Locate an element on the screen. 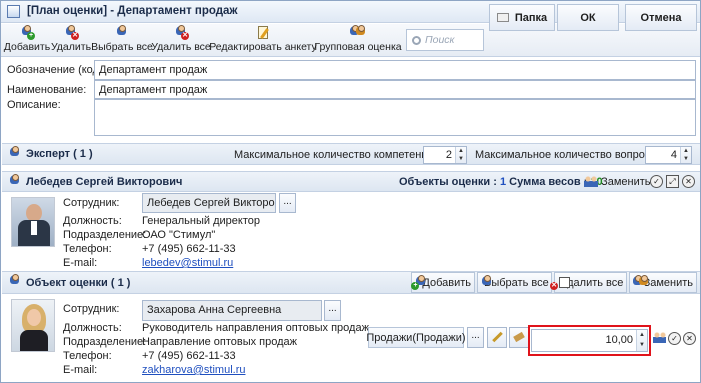 This screenshot has width=701, height=383. remove-all-users-icon: ✕ is located at coordinates (181, 32).